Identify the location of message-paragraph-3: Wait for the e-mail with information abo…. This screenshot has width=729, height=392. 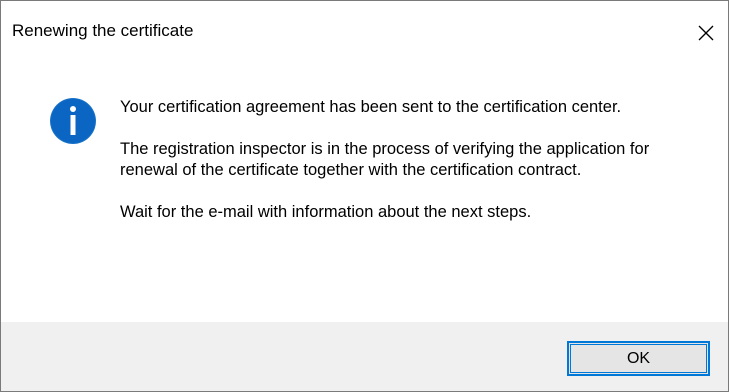
(326, 212).